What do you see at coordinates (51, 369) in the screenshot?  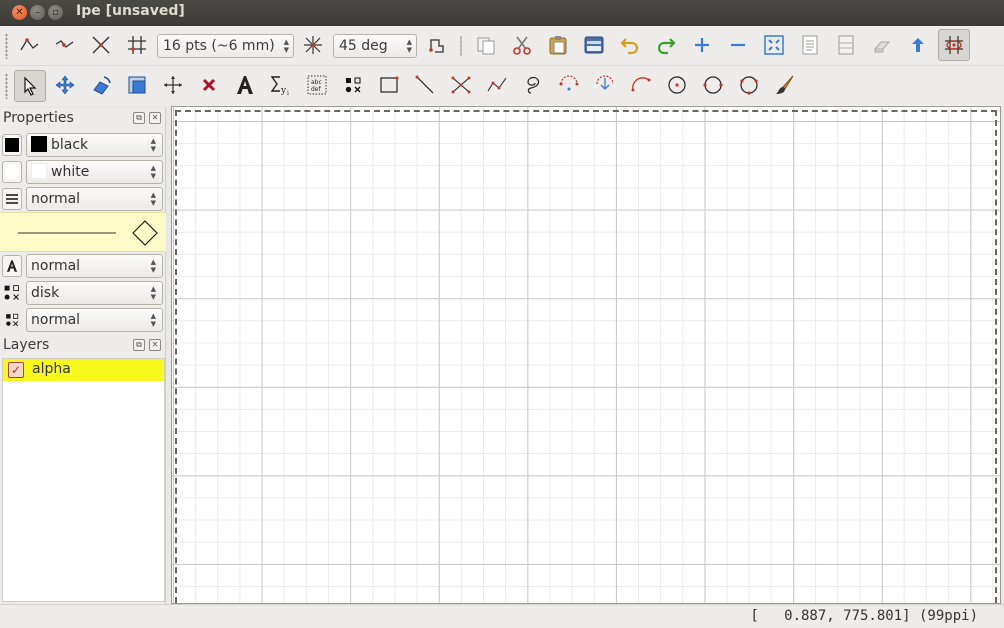 I see `layer-label: alpha` at bounding box center [51, 369].